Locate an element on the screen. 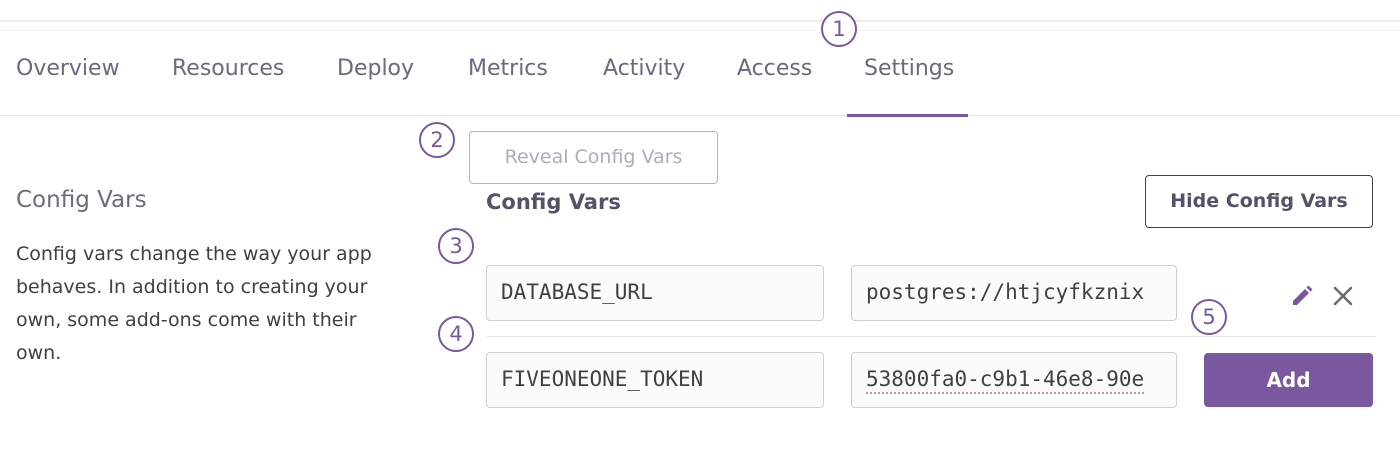 The height and width of the screenshot is (460, 1400). nav-bottom-border is located at coordinates (700, 115).